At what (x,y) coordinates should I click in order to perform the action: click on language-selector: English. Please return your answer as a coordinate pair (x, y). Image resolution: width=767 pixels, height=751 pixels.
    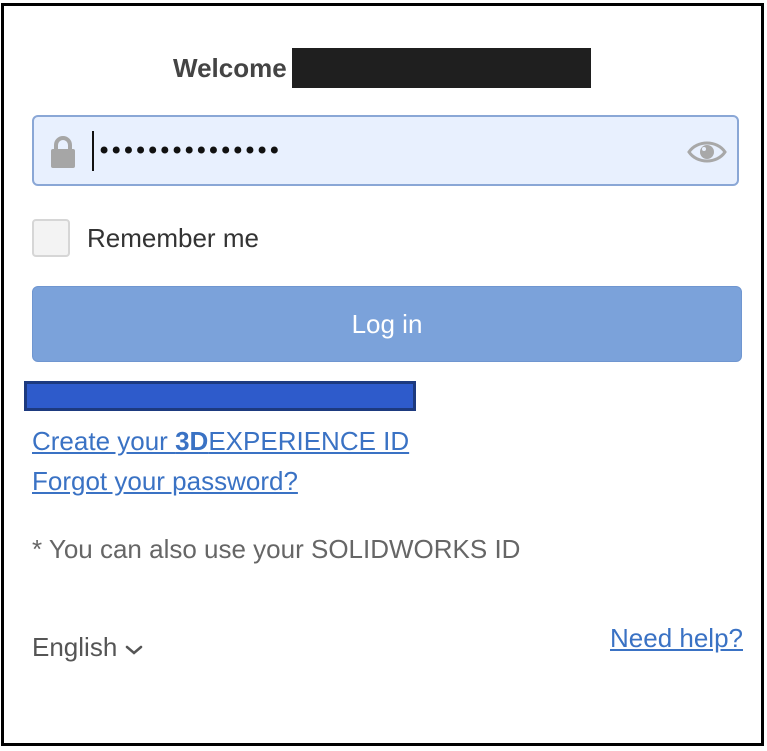
    Looking at the image, I should click on (87, 647).